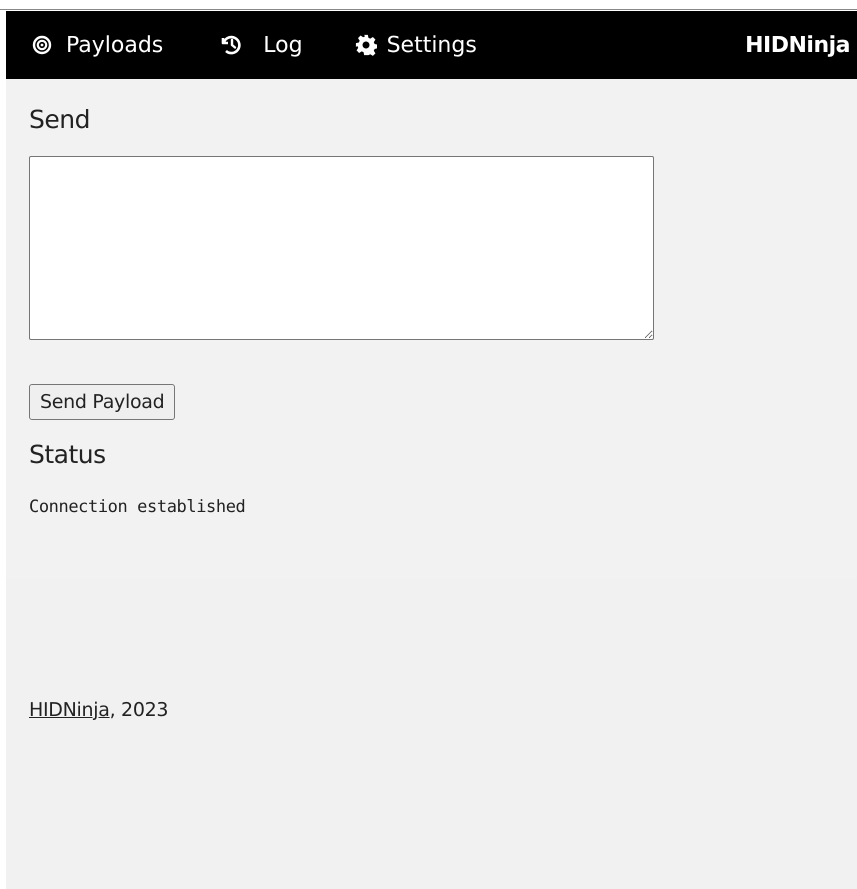 This screenshot has height=889, width=857. Describe the element at coordinates (231, 45) in the screenshot. I see `history-icon` at that location.